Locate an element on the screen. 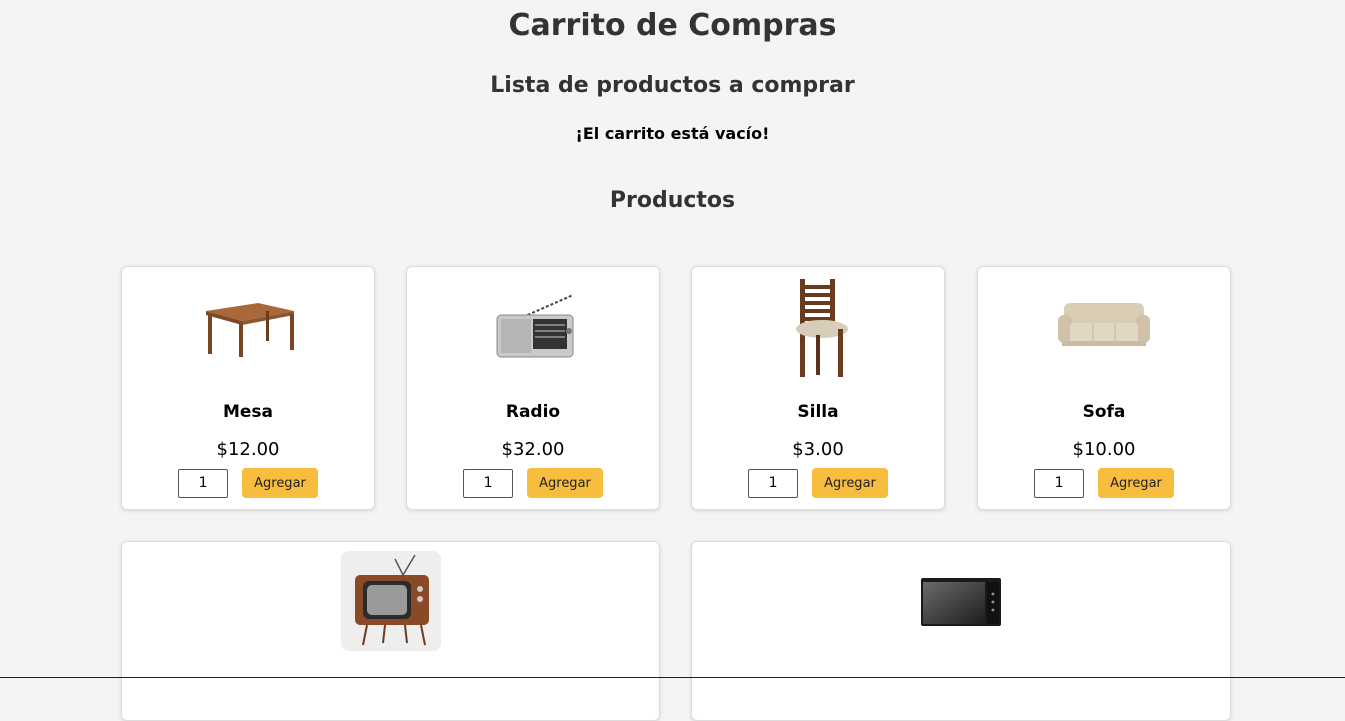  products-heading: Productos is located at coordinates (672, 200).